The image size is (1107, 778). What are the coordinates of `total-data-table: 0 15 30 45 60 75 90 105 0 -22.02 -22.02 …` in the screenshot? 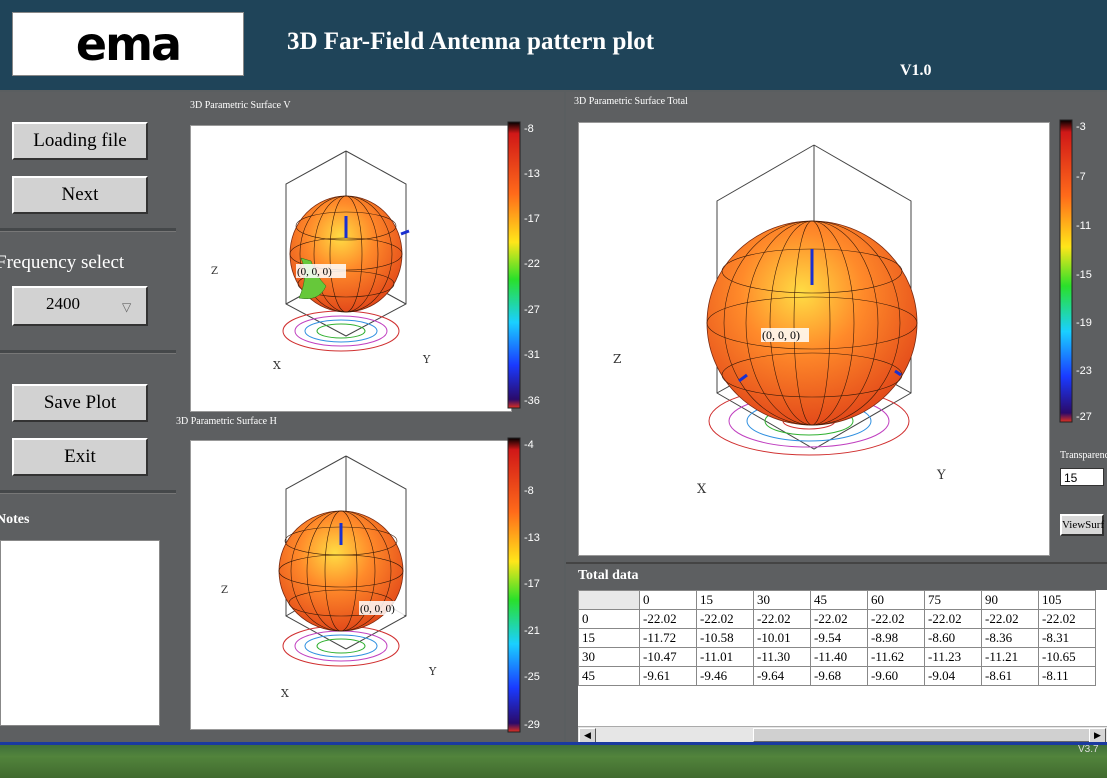 It's located at (837, 638).